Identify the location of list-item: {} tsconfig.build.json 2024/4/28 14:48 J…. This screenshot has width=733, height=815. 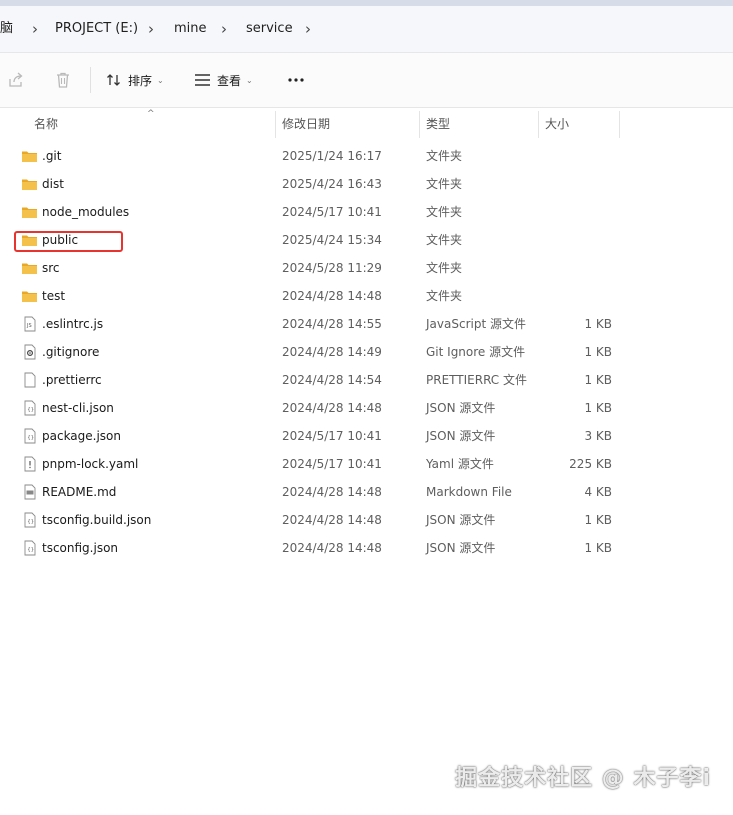
(366, 520).